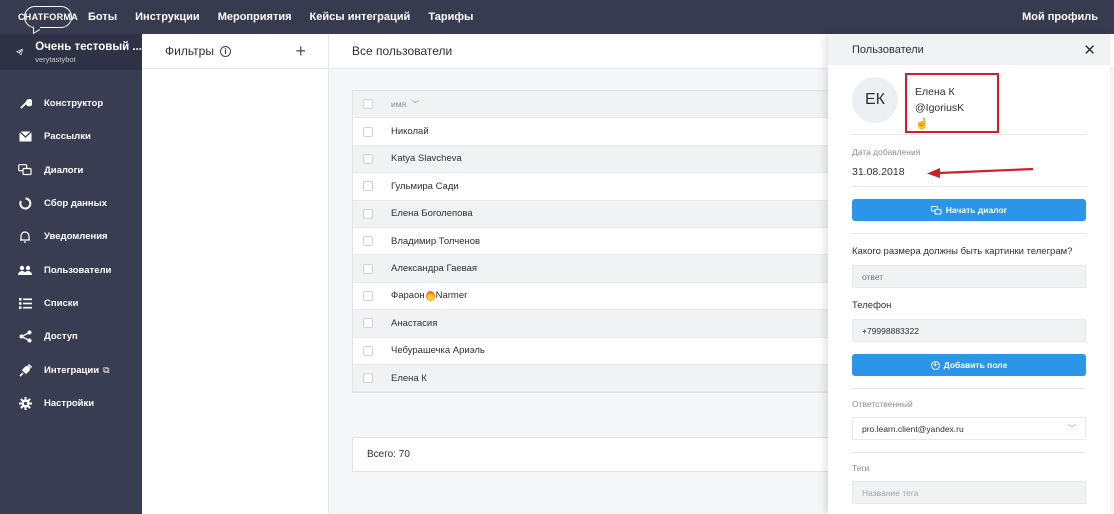  What do you see at coordinates (78, 270) in the screenshot?
I see `sidebar-item-label: Пользователи` at bounding box center [78, 270].